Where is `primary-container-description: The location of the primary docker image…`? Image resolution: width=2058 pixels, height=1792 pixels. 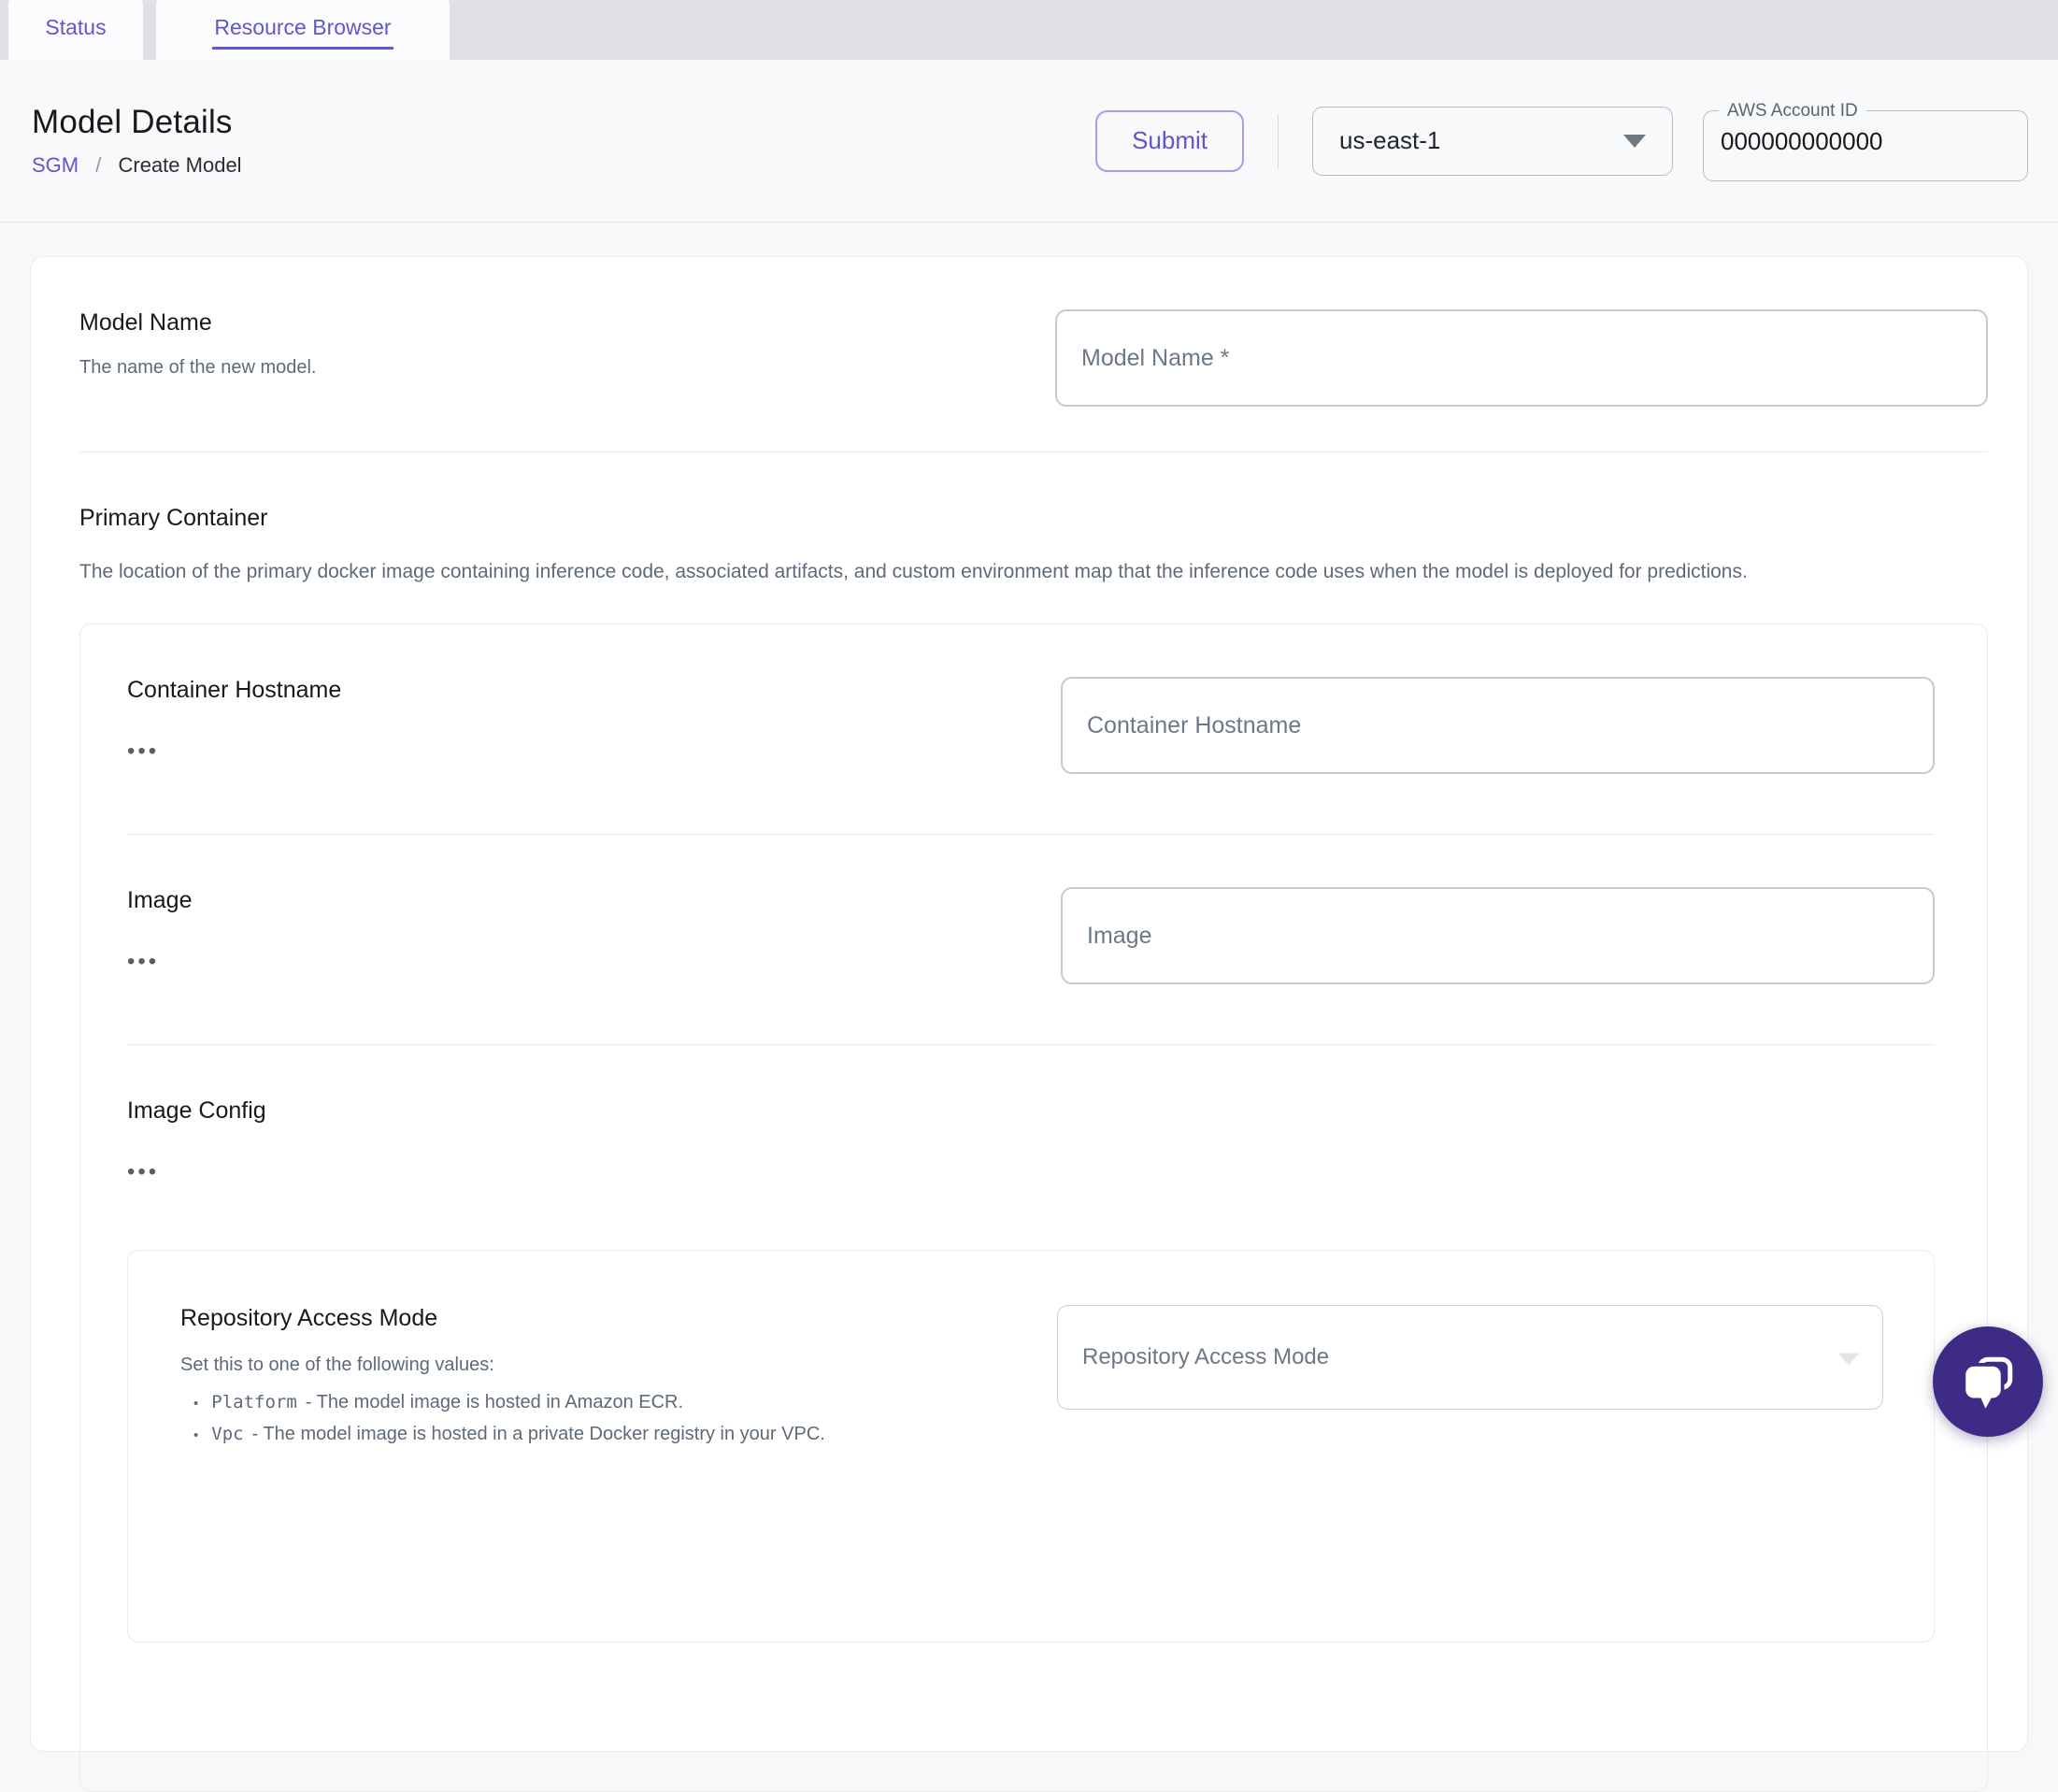
primary-container-description: The location of the primary docker image… is located at coordinates (913, 571).